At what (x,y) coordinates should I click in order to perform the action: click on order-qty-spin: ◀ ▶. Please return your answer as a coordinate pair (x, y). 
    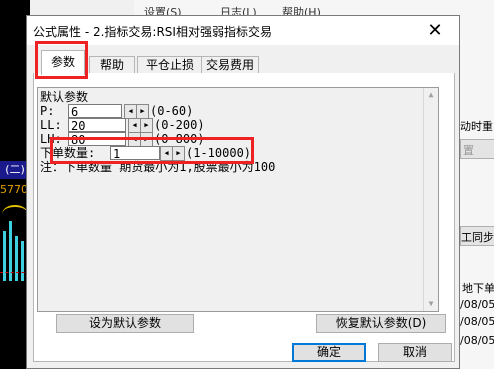
    Looking at the image, I should click on (172, 153).